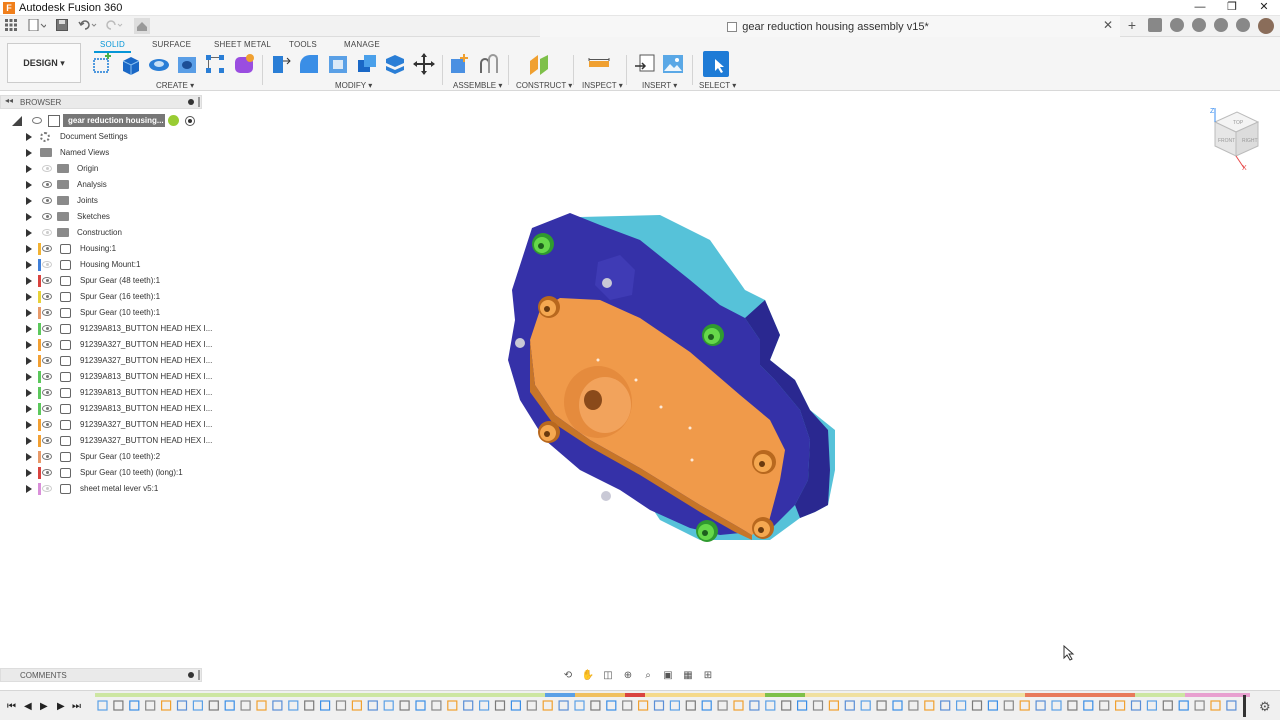 This screenshot has height=720, width=1280. What do you see at coordinates (1108, 25) in the screenshot?
I see `close-tab-button: ✕` at bounding box center [1108, 25].